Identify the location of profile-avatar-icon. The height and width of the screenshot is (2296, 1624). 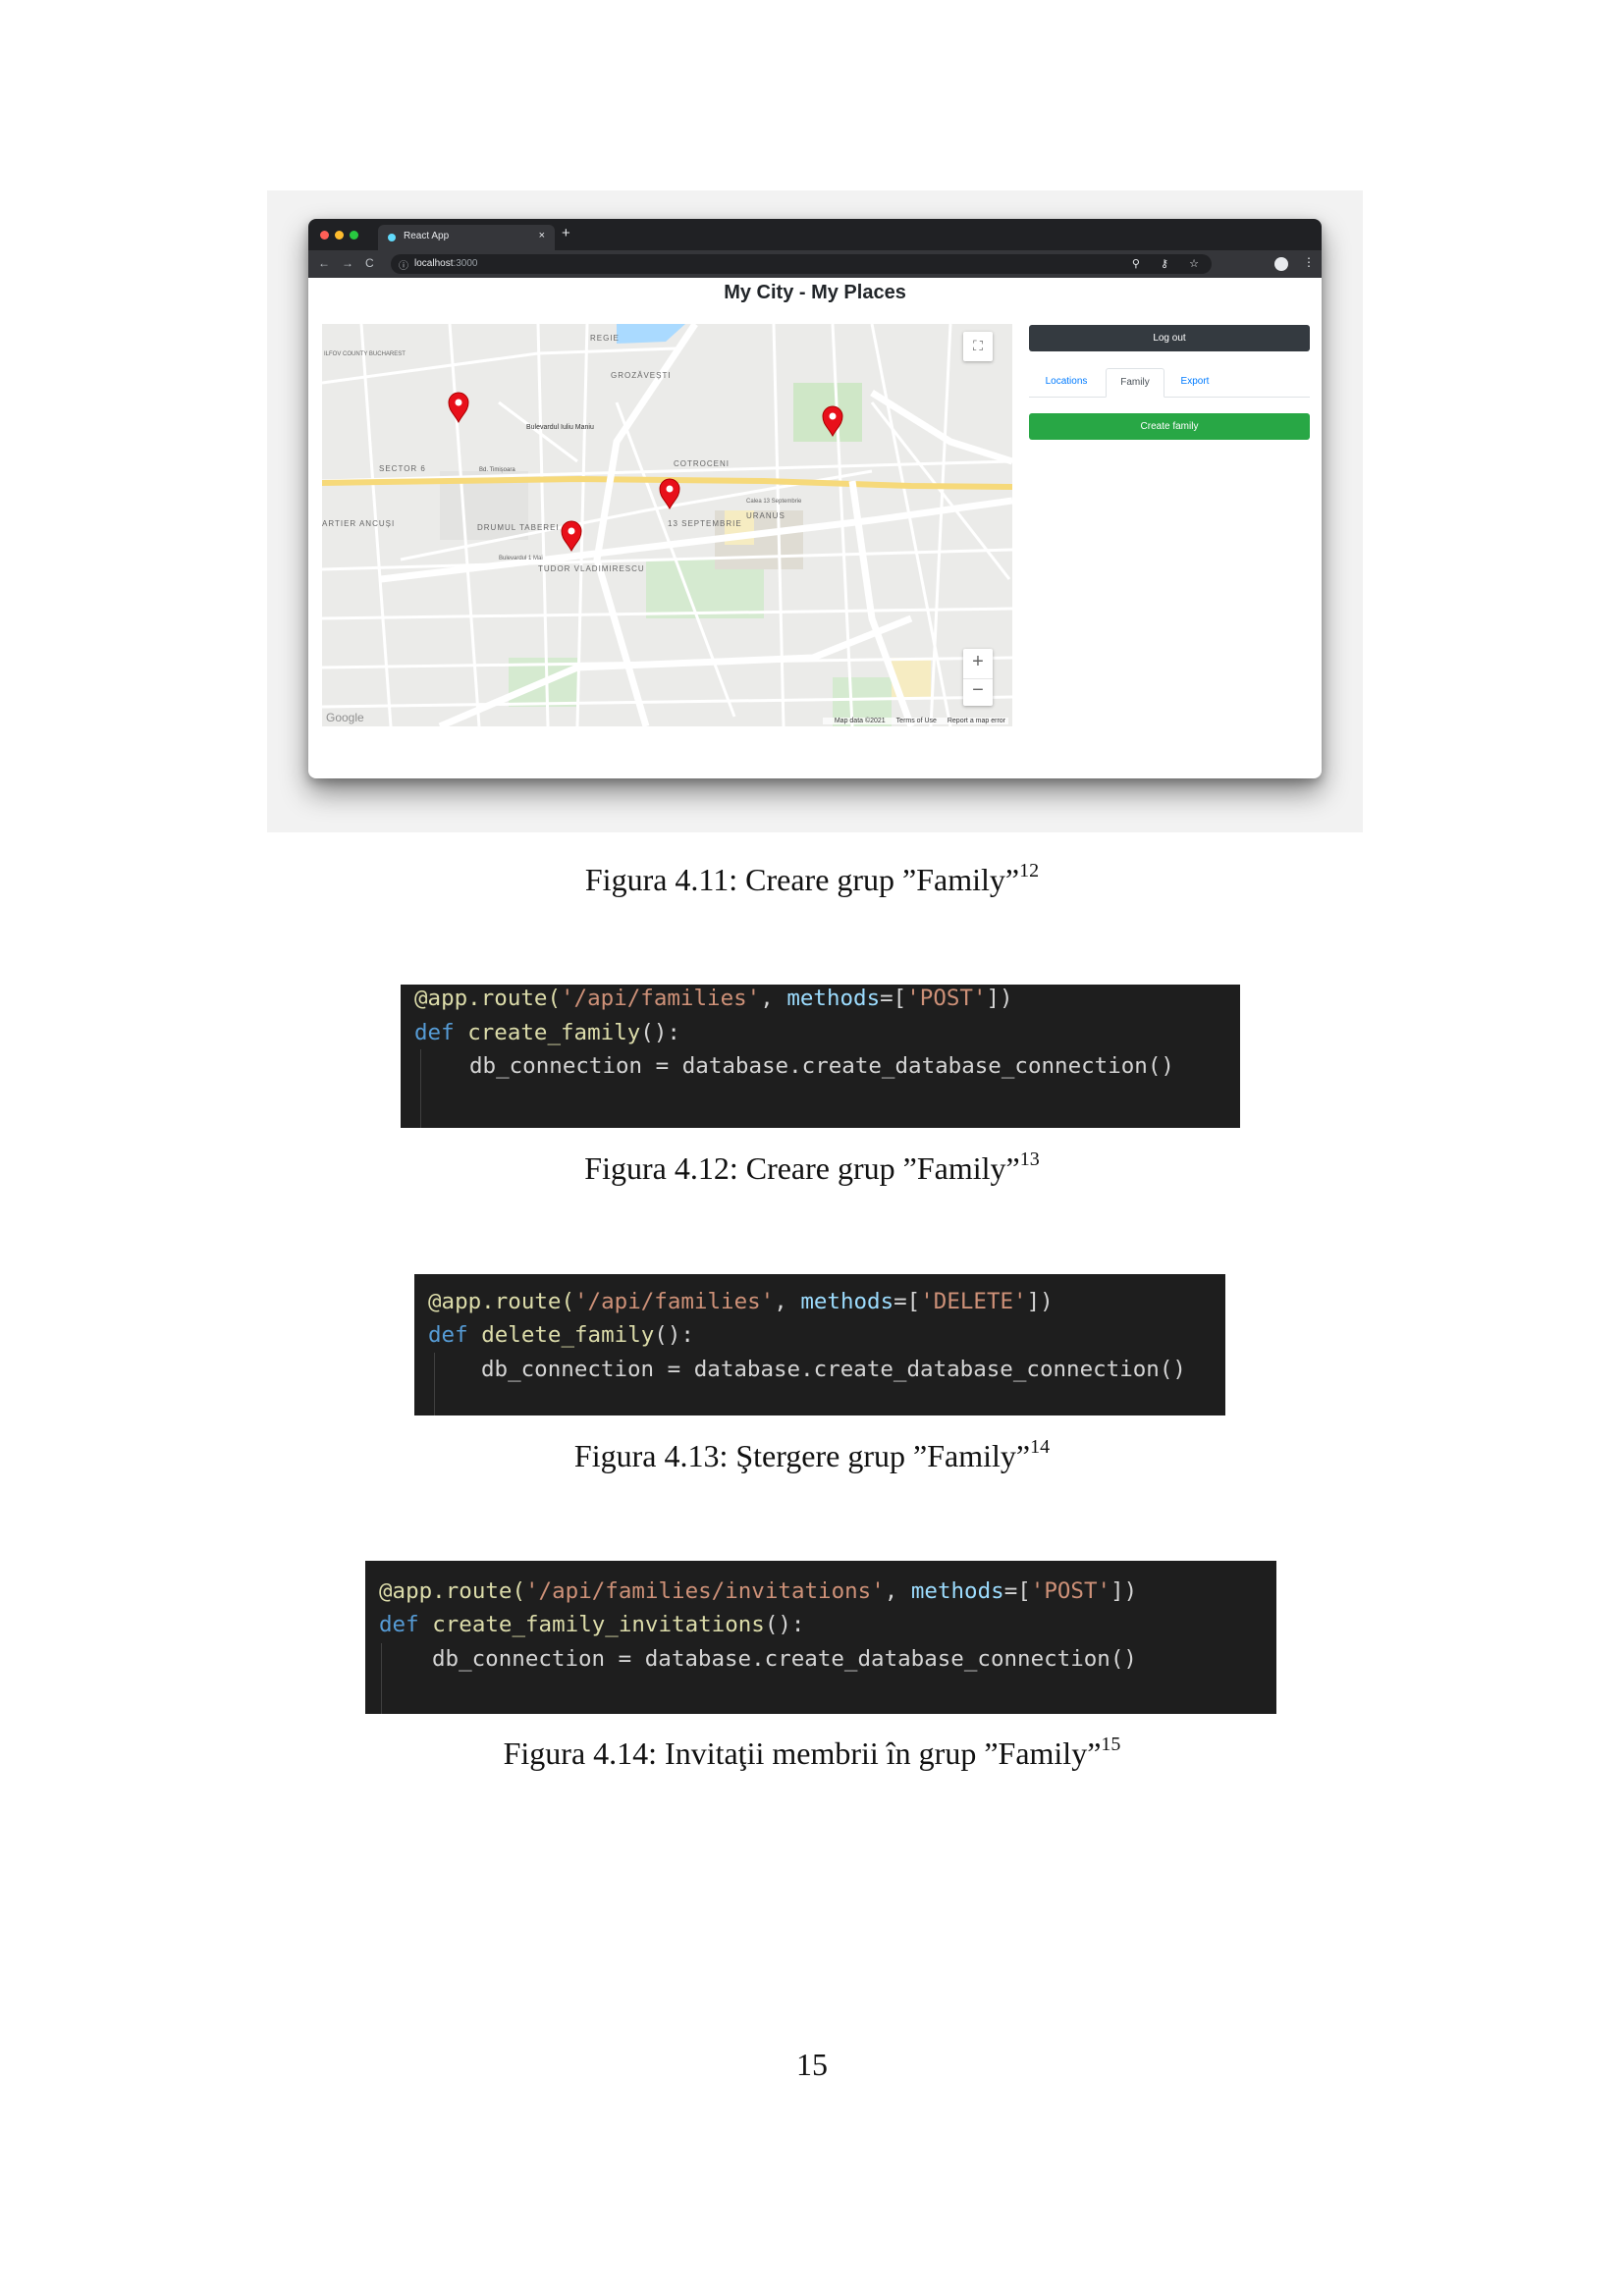
(1281, 264).